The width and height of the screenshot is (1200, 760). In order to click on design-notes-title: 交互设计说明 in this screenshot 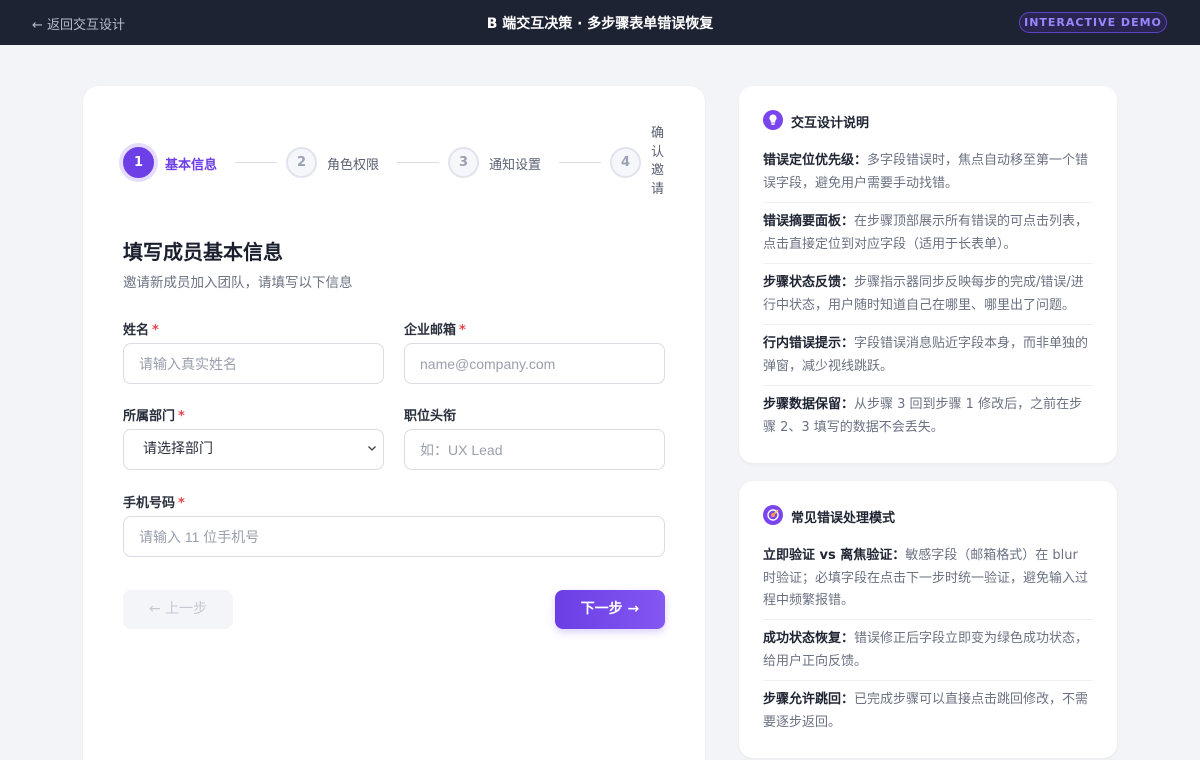, I will do `click(830, 123)`.